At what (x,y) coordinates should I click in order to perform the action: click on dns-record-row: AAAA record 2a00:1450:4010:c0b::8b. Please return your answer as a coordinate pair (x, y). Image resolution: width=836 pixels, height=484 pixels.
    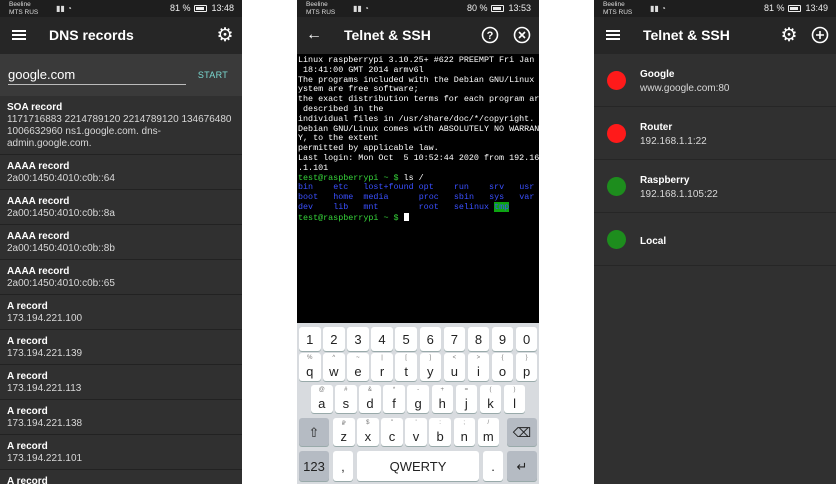
    Looking at the image, I should click on (121, 242).